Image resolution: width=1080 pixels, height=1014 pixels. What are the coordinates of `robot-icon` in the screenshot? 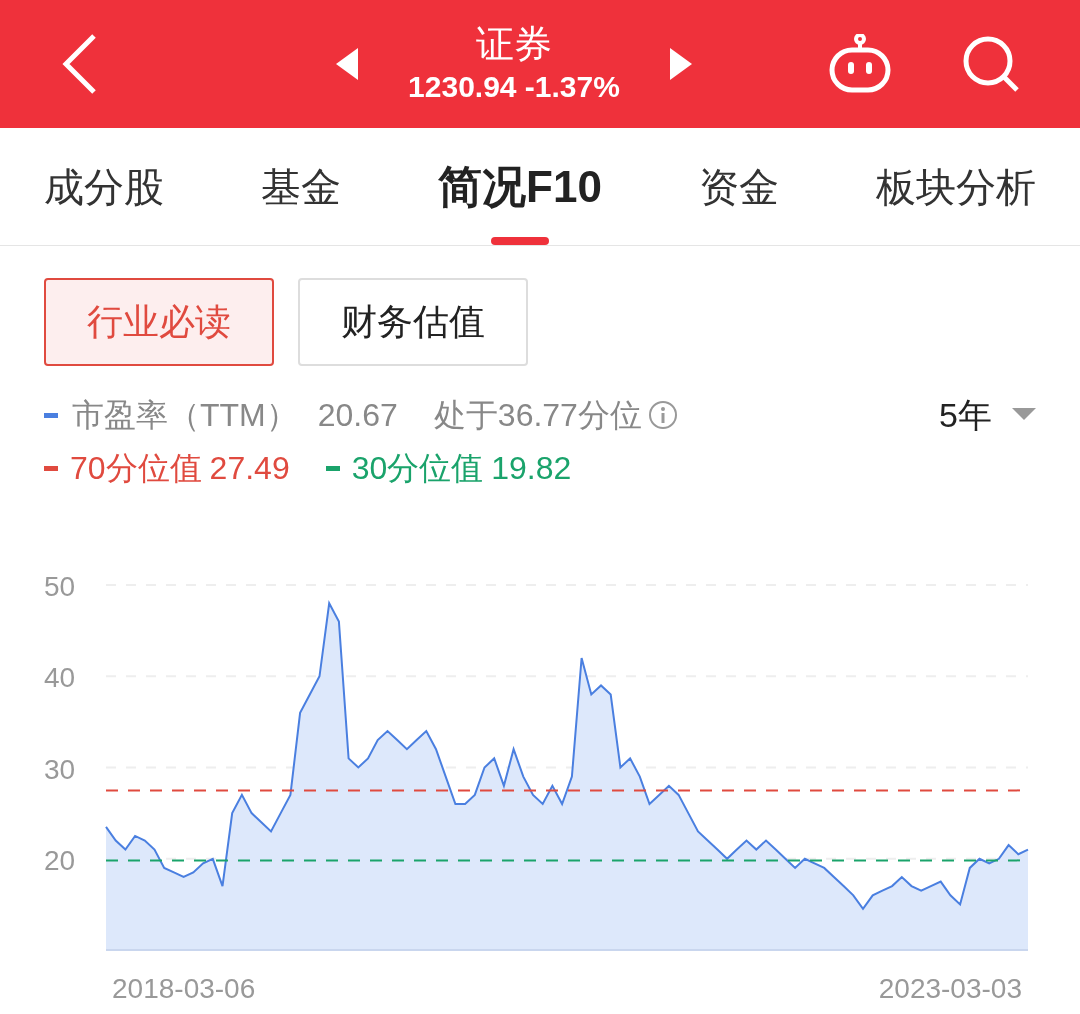 It's located at (860, 64).